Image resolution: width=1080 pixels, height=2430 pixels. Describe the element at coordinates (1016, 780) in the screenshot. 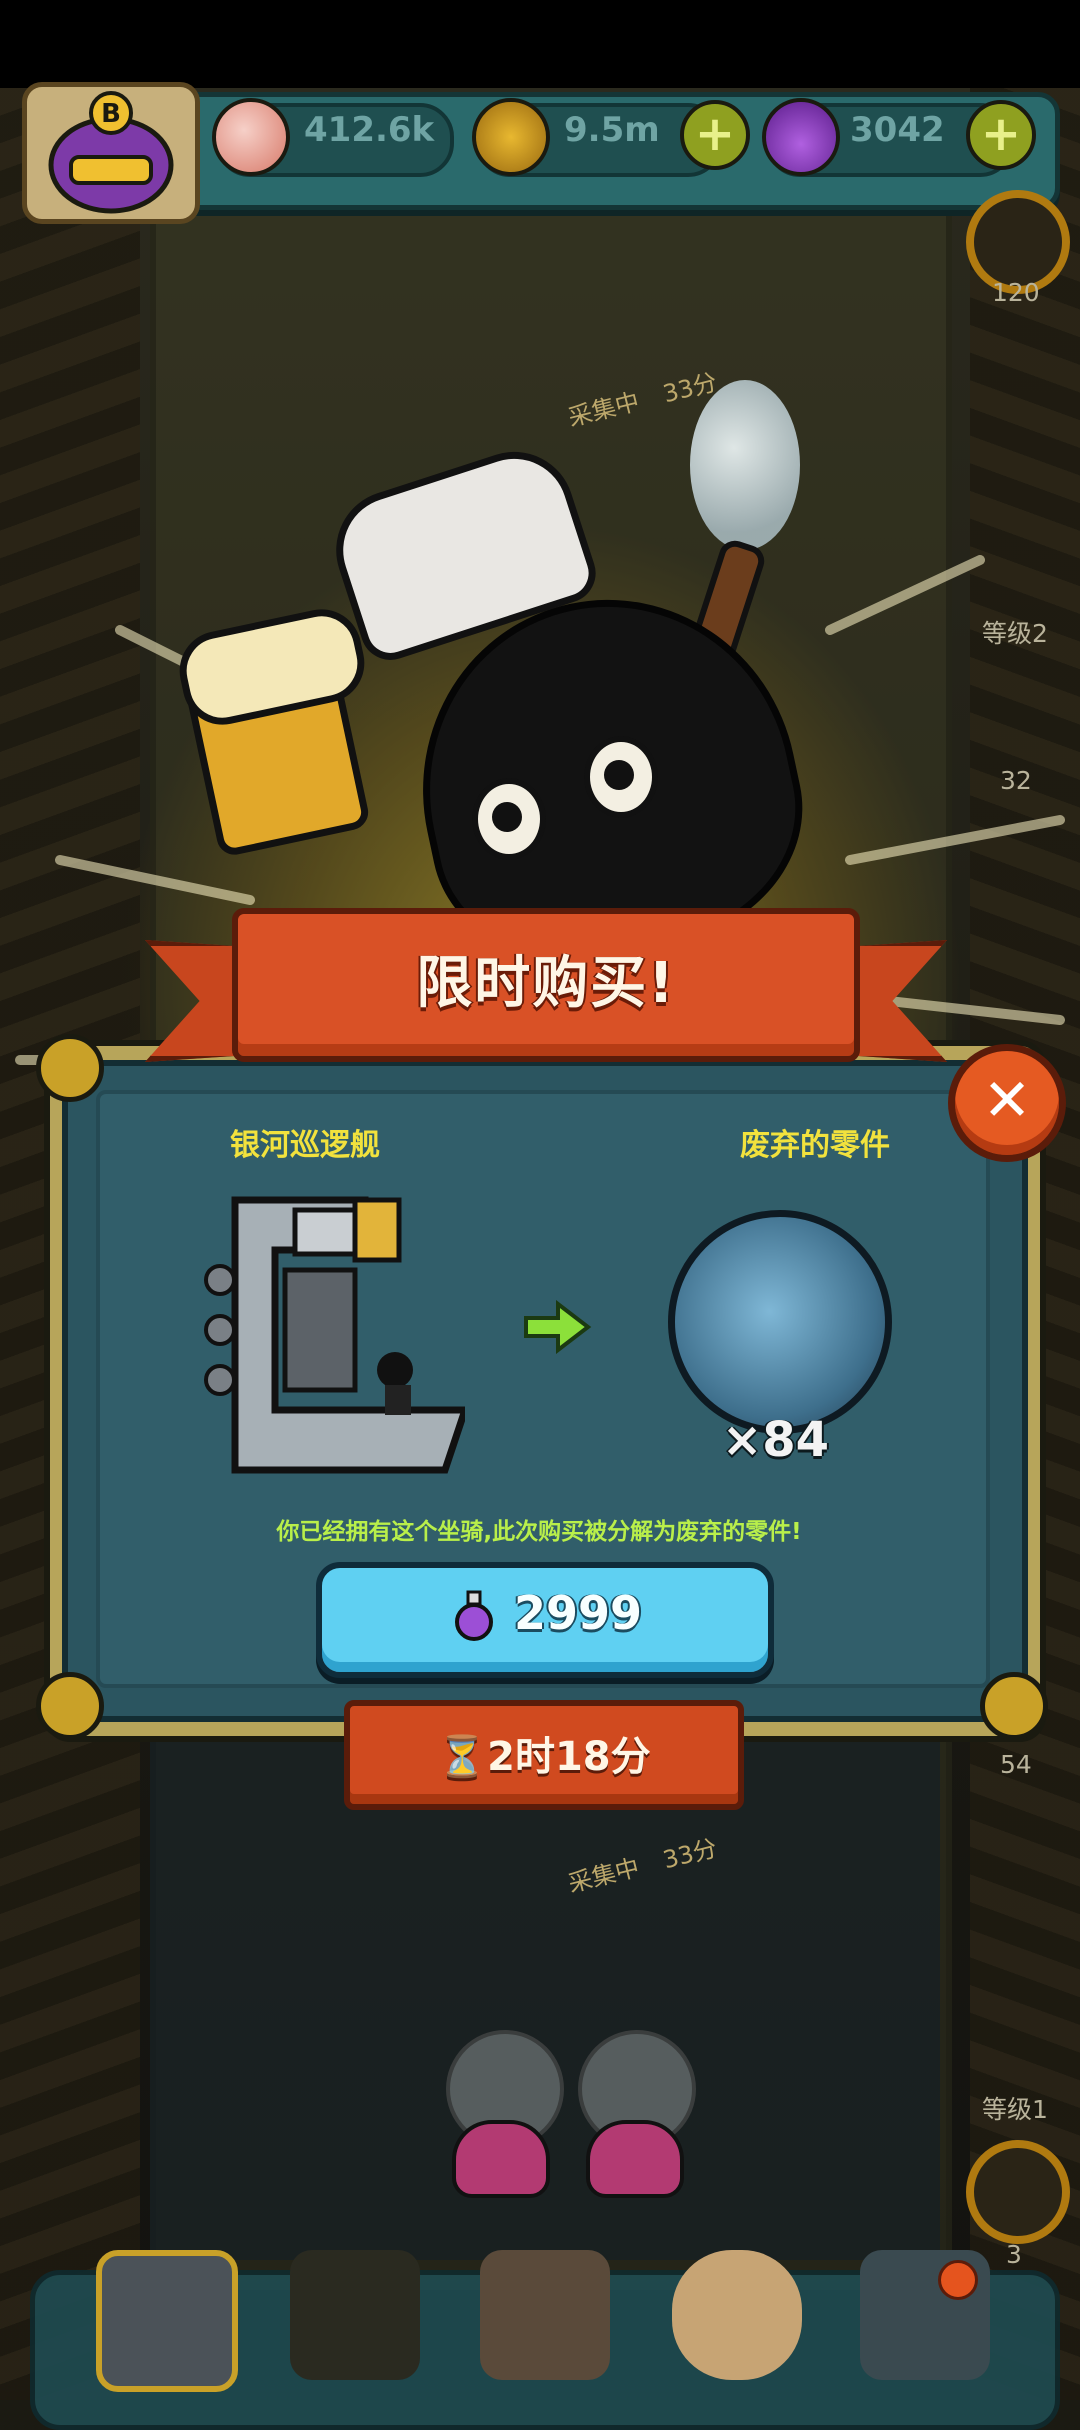

I see `pepper-count: 32` at that location.